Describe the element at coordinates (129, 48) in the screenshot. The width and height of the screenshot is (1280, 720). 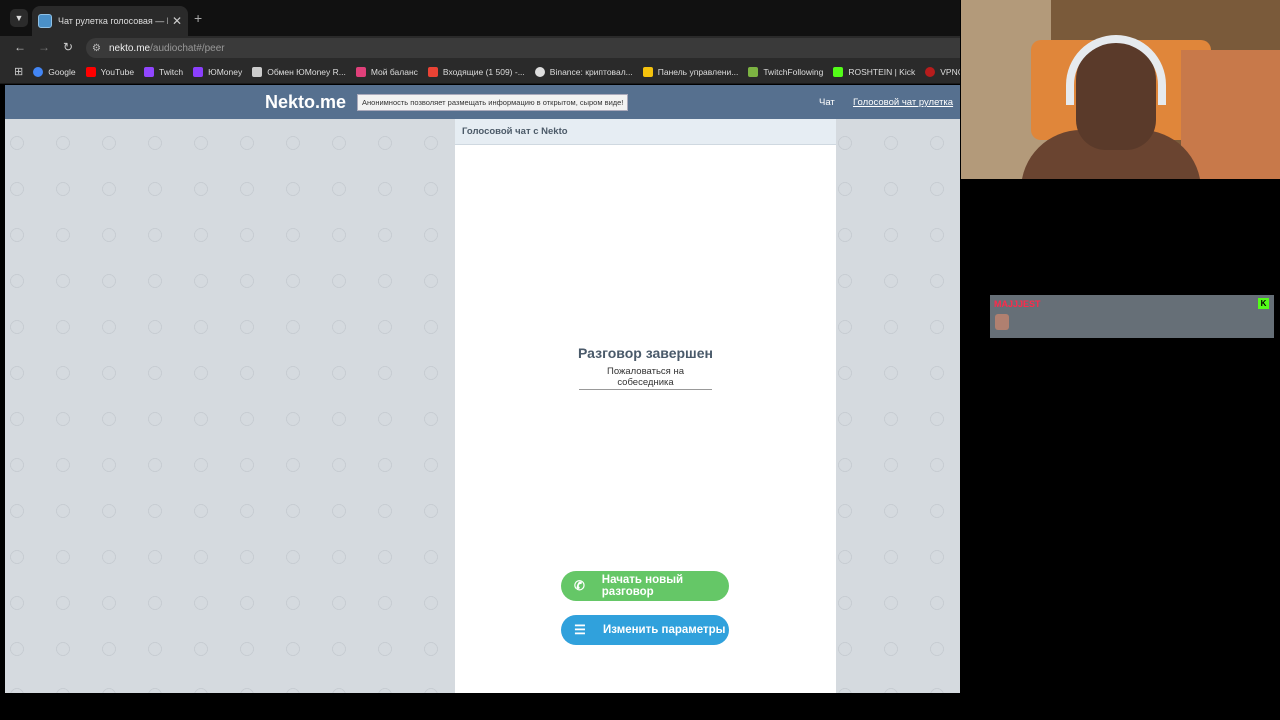
I see `url-host: nekto.me` at that location.